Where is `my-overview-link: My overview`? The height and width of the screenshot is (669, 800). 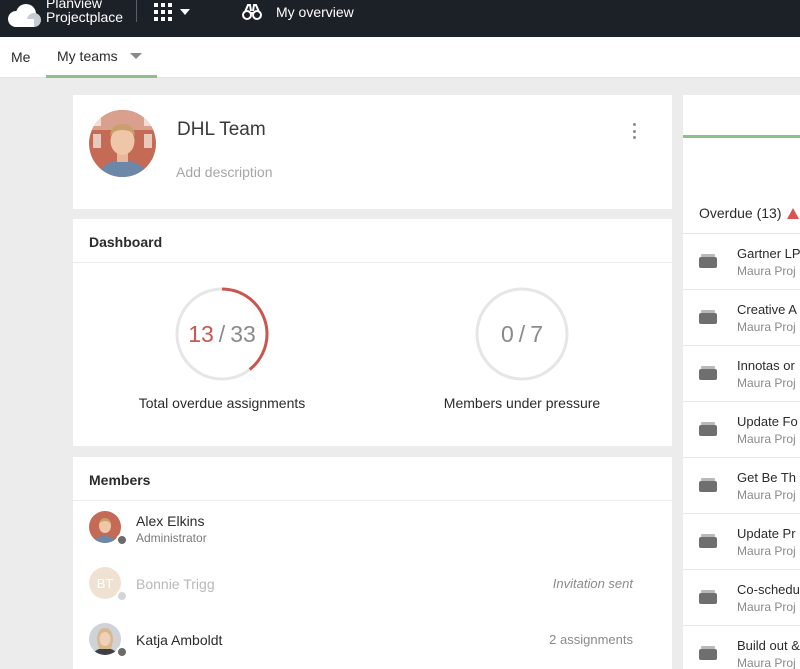
my-overview-link: My overview is located at coordinates (298, 12).